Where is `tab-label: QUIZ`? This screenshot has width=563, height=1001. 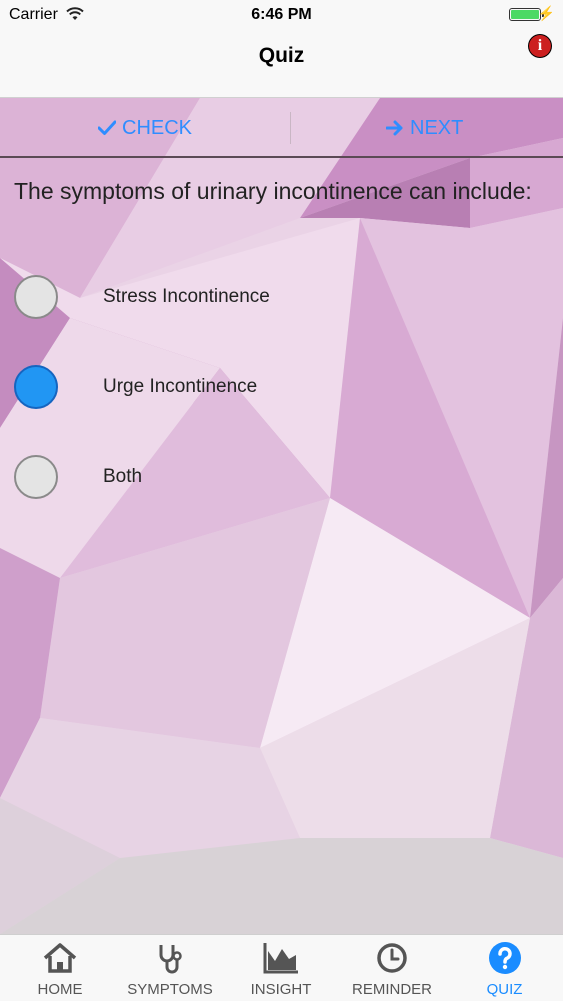 tab-label: QUIZ is located at coordinates (504, 989).